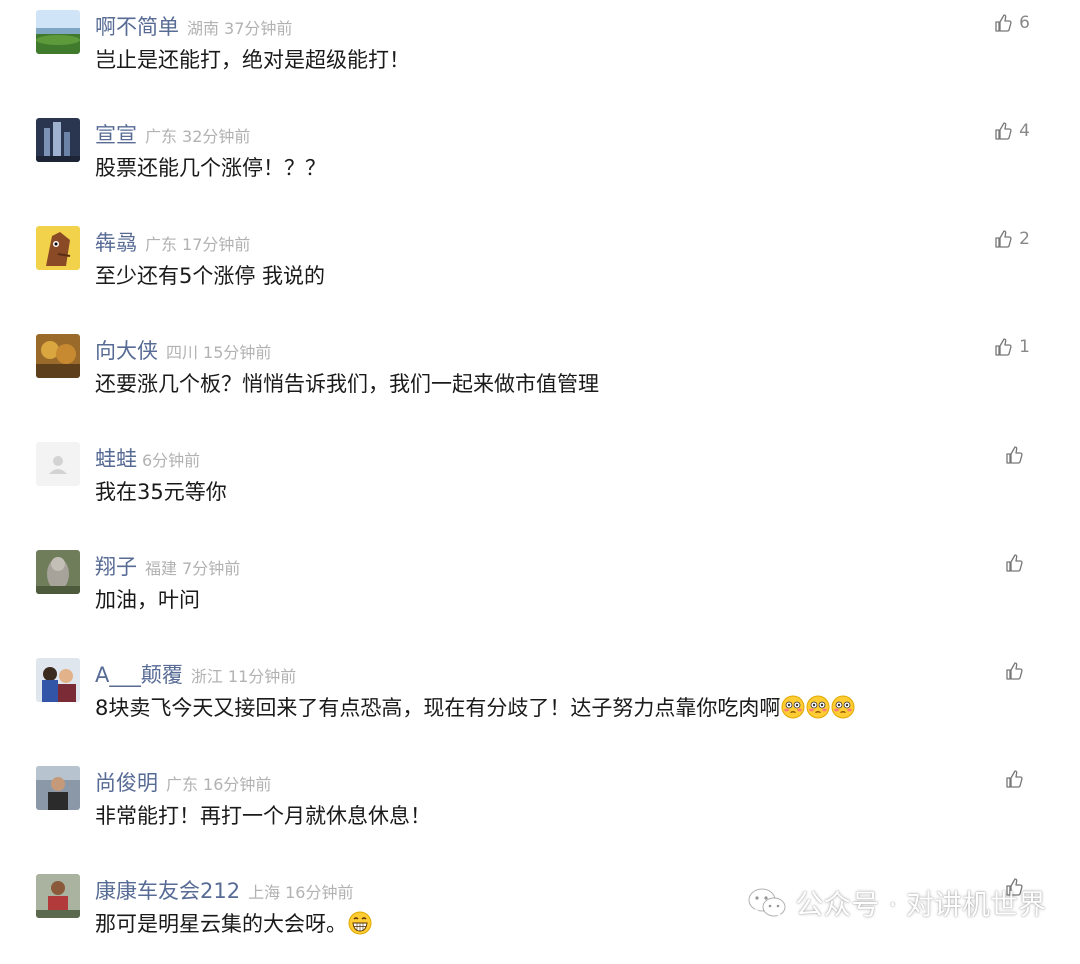 This screenshot has height=964, width=1080. What do you see at coordinates (211, 568) in the screenshot?
I see `timestamp: 7分钟前` at bounding box center [211, 568].